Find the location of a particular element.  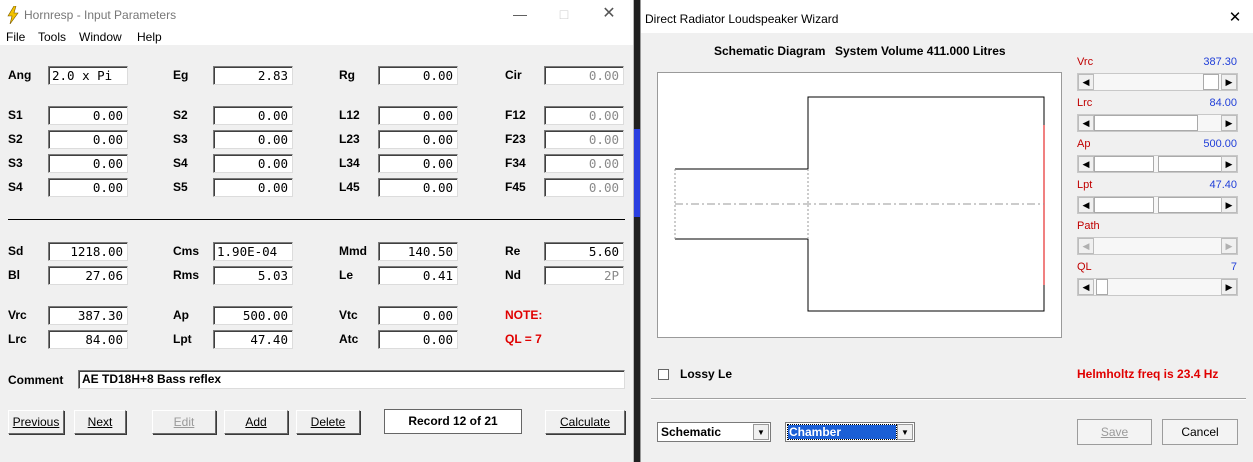

comment-field: AE TD18H+8 Bass reflex is located at coordinates (351, 379).